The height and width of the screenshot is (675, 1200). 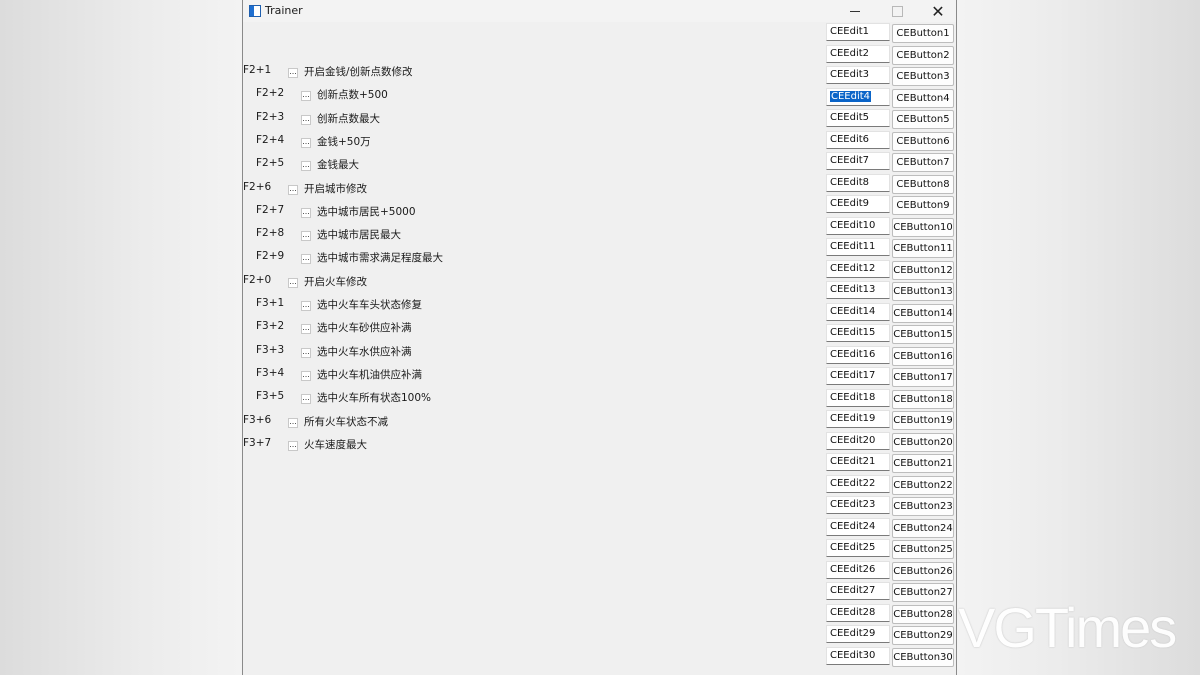 What do you see at coordinates (923, 614) in the screenshot?
I see `ce-button: CEButton28` at bounding box center [923, 614].